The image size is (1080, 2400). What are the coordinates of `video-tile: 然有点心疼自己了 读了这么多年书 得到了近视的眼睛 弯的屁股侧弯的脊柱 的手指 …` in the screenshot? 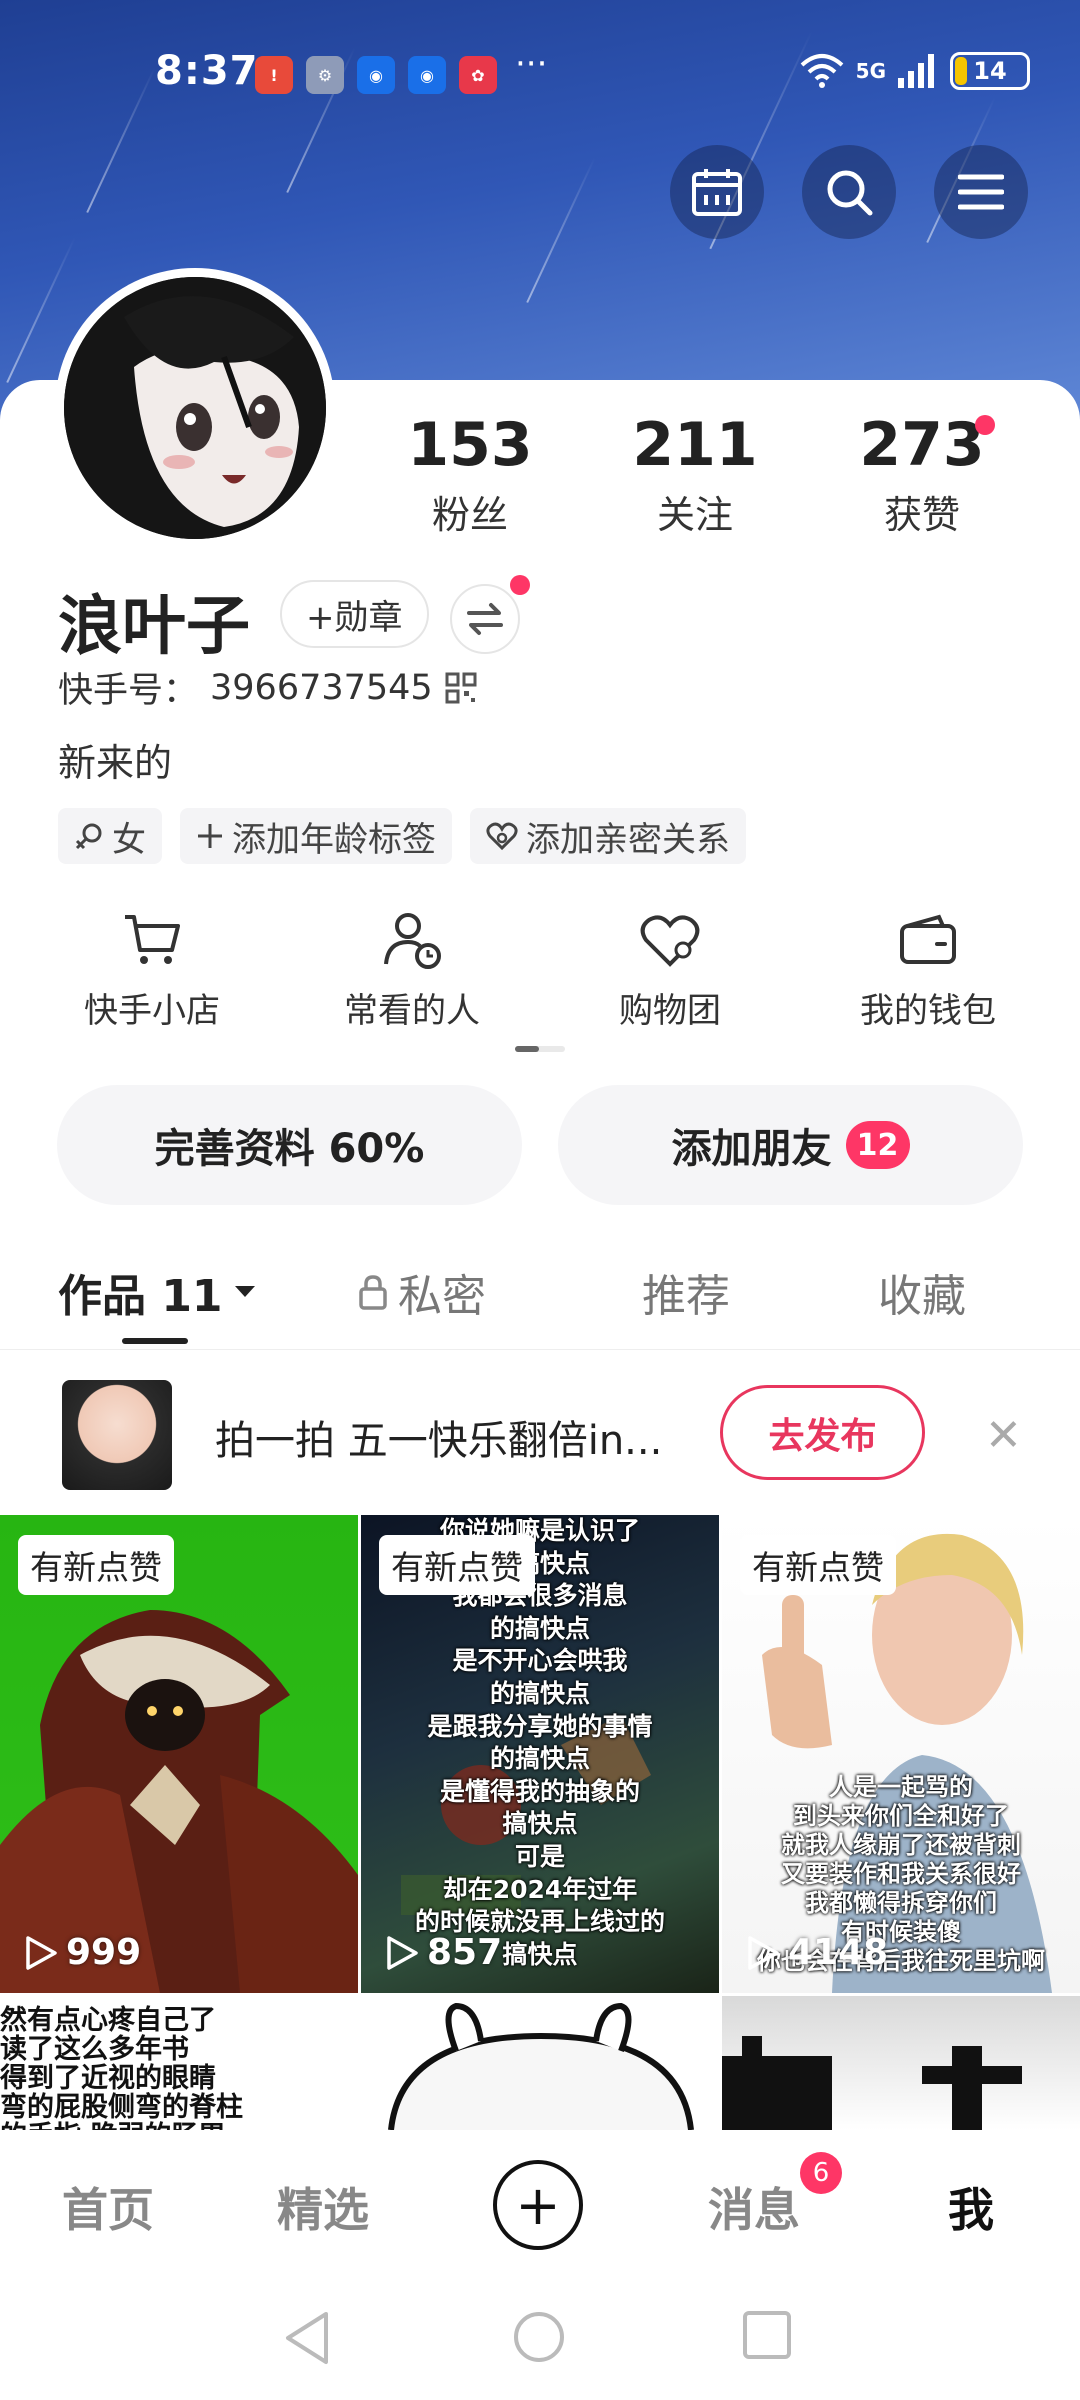 It's located at (179, 2063).